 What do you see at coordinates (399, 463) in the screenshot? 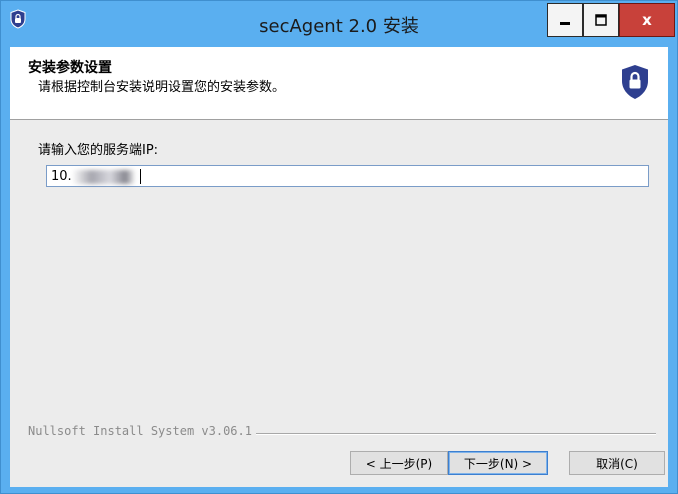
I see `back-button: < 上一步(P)` at bounding box center [399, 463].